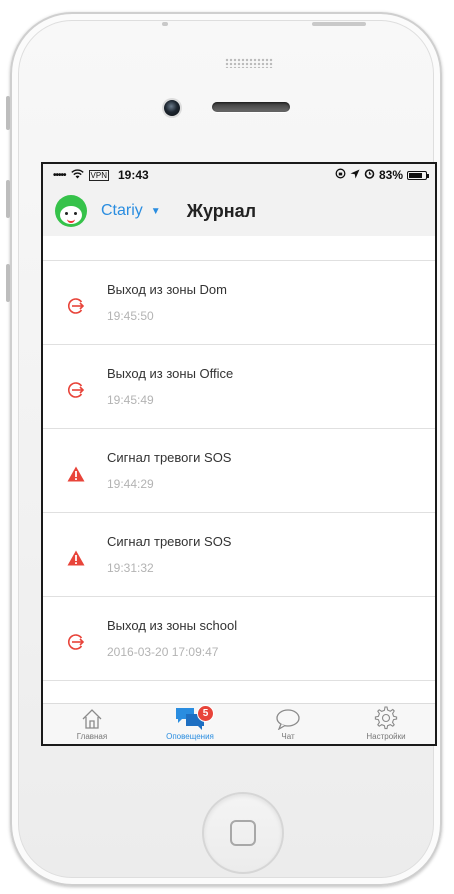 Image resolution: width=454 pixels, height=894 pixels. What do you see at coordinates (288, 718) in the screenshot?
I see `speech-bubble-icon` at bounding box center [288, 718].